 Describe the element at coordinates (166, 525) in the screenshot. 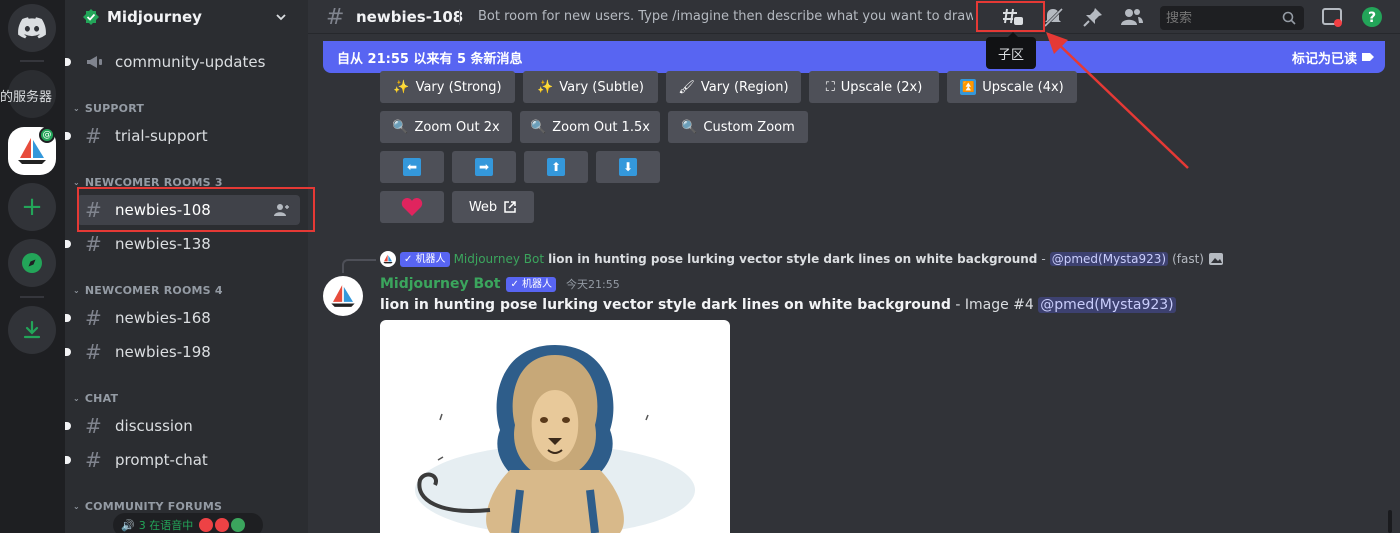

I see `voice-status-text: 3 在语音中` at that location.